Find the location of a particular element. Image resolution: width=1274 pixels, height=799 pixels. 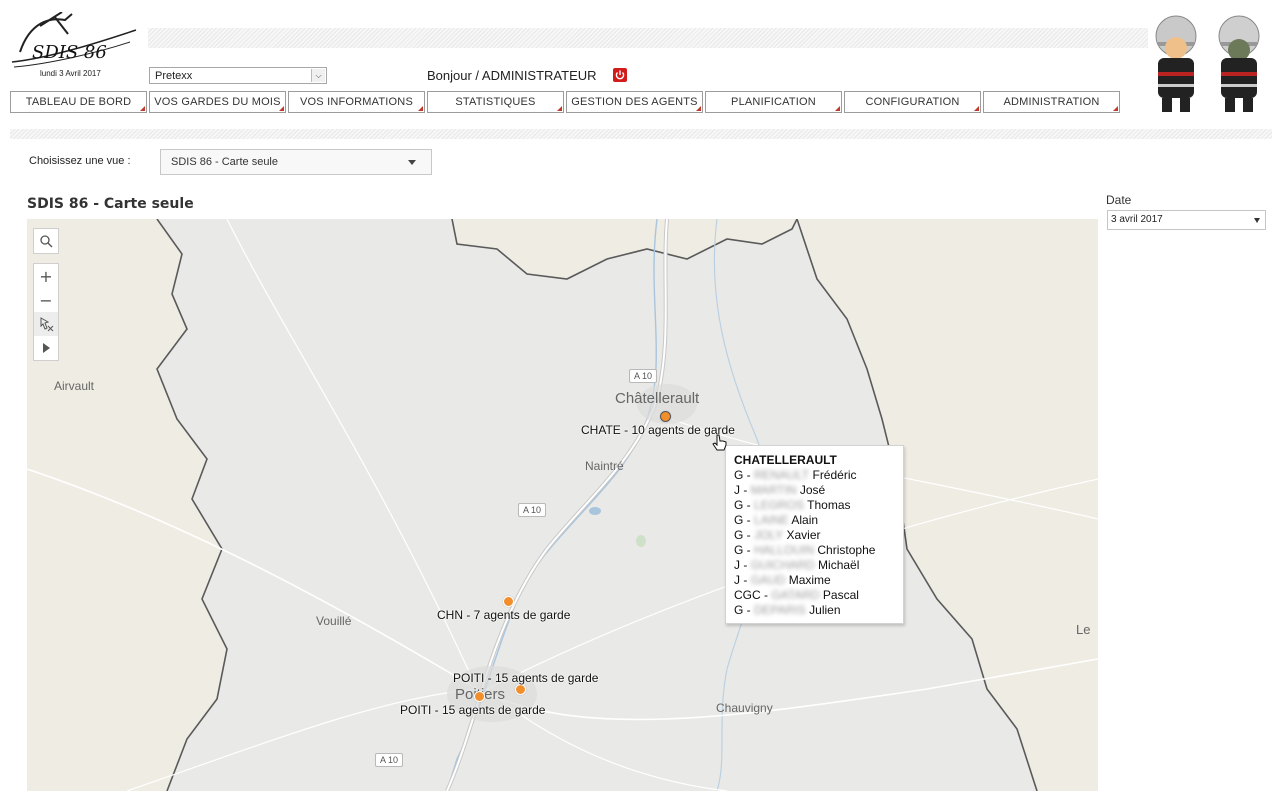

chevron-down-icon: ⌵ is located at coordinates (318, 75).